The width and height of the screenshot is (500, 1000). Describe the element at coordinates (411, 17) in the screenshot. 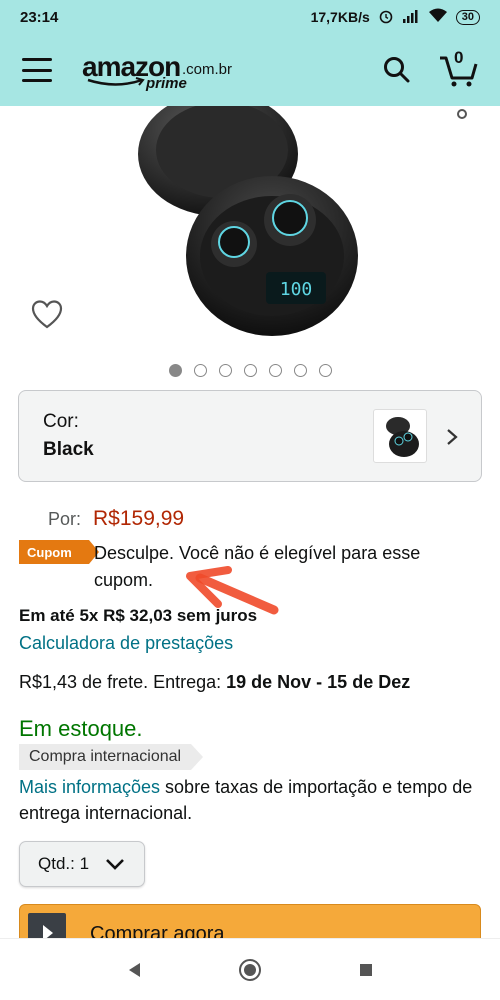

I see `signal-icon` at that location.